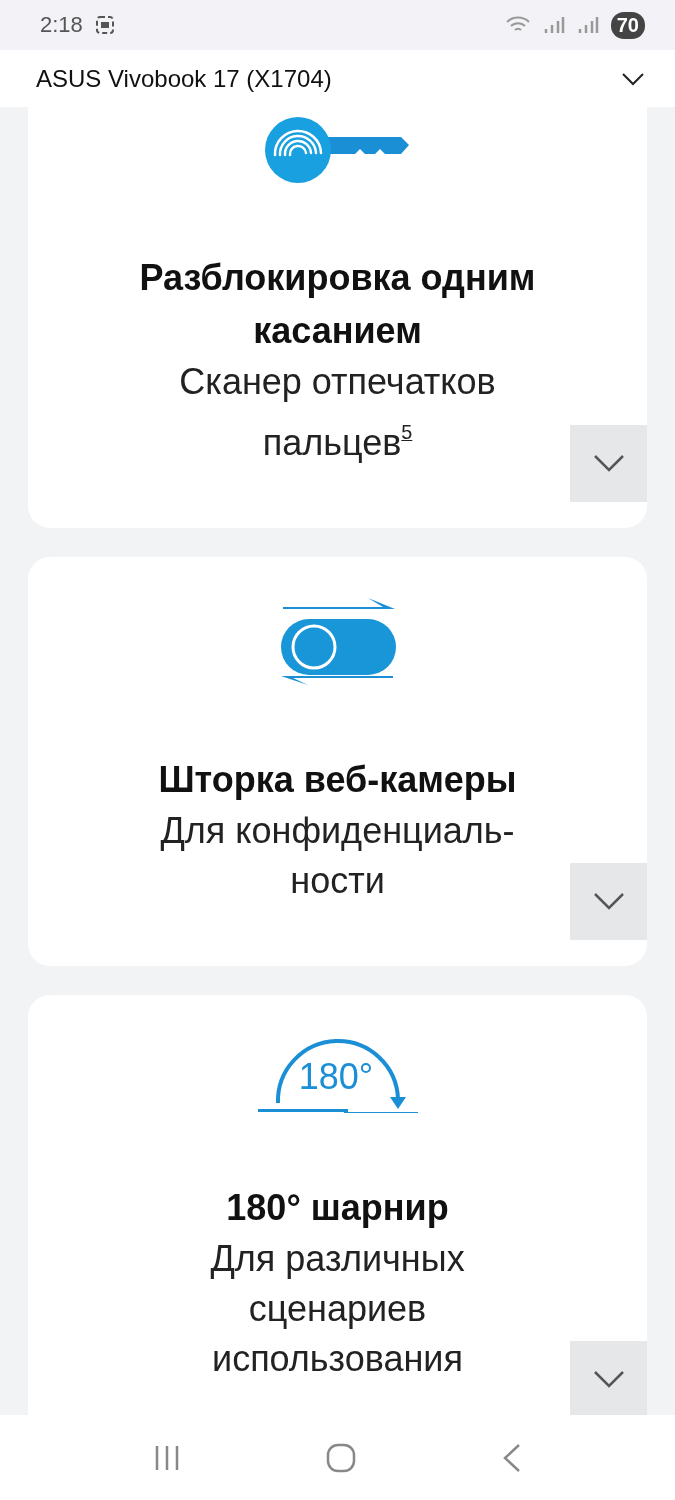  What do you see at coordinates (337, 304) in the screenshot?
I see `feature-title: Разблокировка одним касанием` at bounding box center [337, 304].